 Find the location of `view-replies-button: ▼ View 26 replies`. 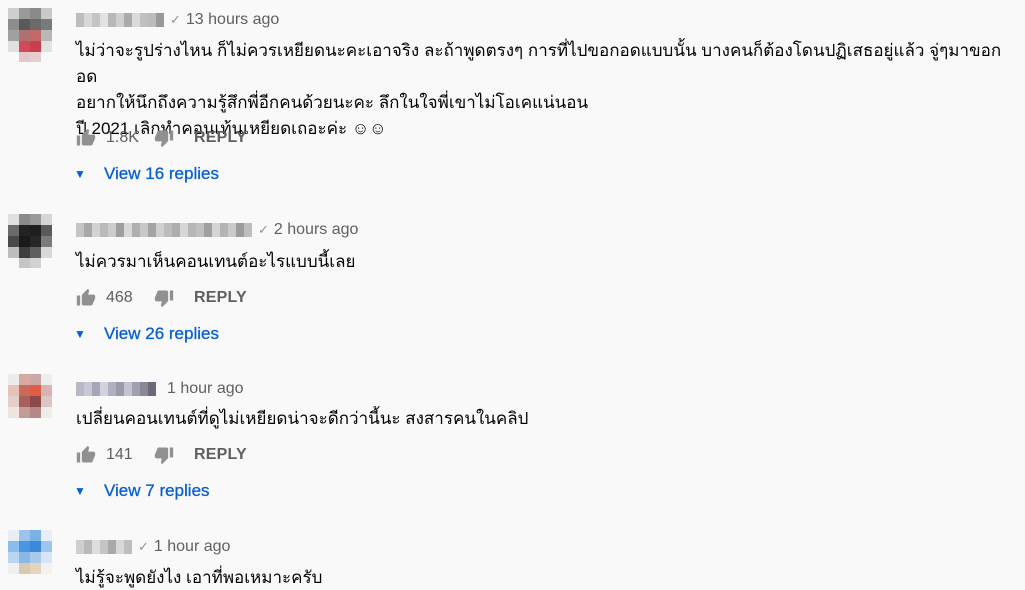

view-replies-button: ▼ View 26 replies is located at coordinates (146, 334).